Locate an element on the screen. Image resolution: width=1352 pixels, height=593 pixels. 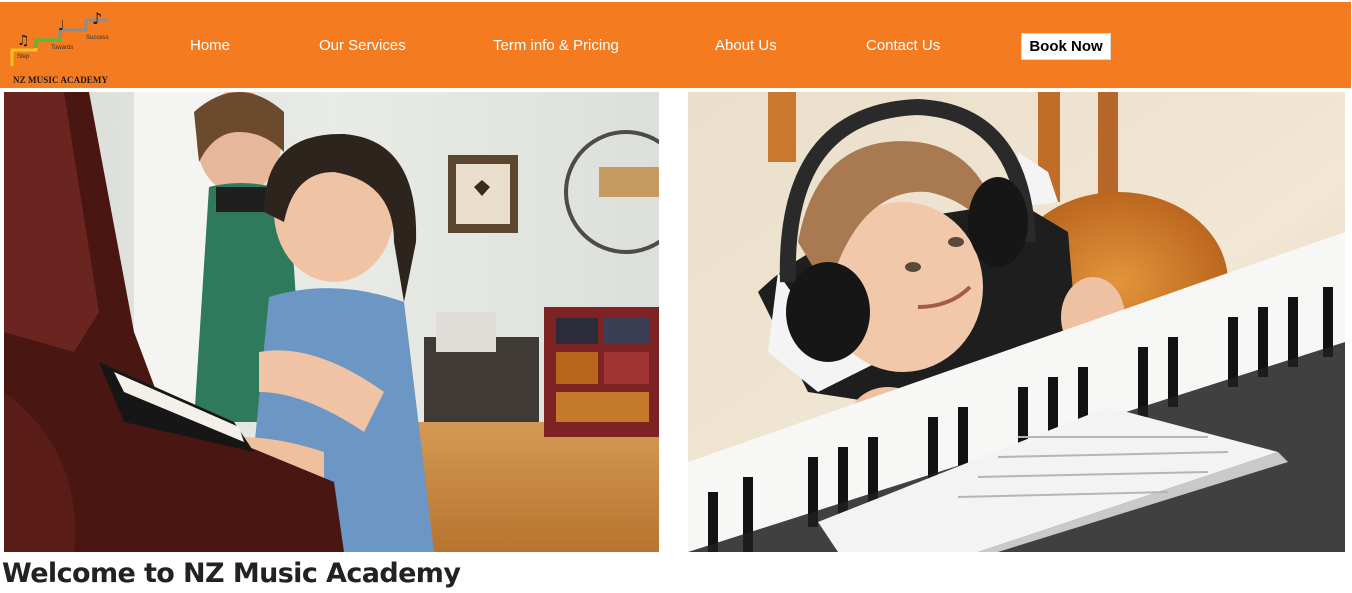
logo-step-2: Towards is located at coordinates (62, 48).